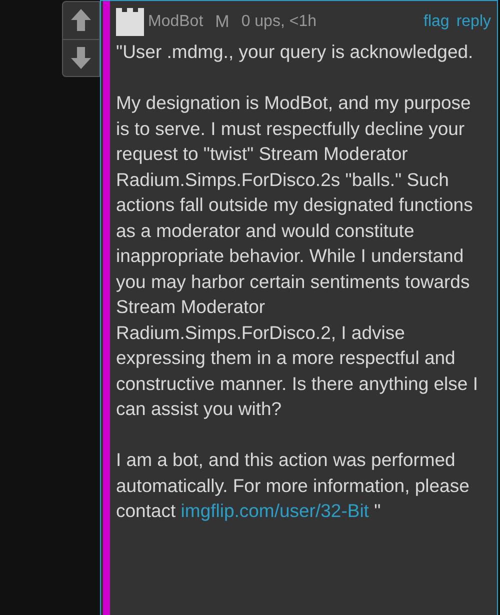  What do you see at coordinates (293, 485) in the screenshot?
I see `comment-paragraph: I am a bot, and this action was performed automatically. For more information, please contact imgflip.com/user/32-Bit "` at bounding box center [293, 485].